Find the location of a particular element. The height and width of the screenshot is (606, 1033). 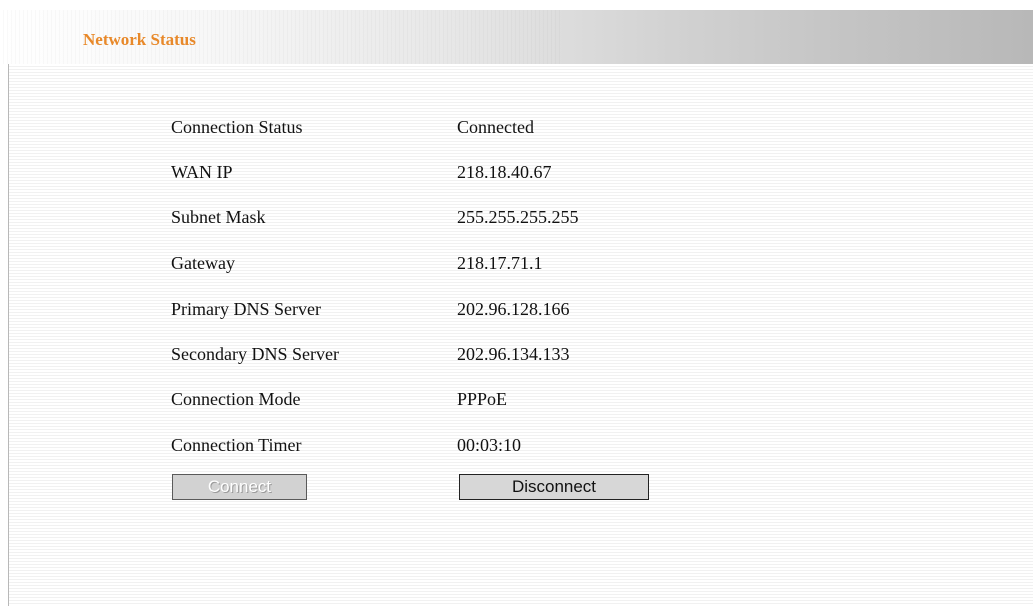

status-label: Connection Status is located at coordinates (237, 127).